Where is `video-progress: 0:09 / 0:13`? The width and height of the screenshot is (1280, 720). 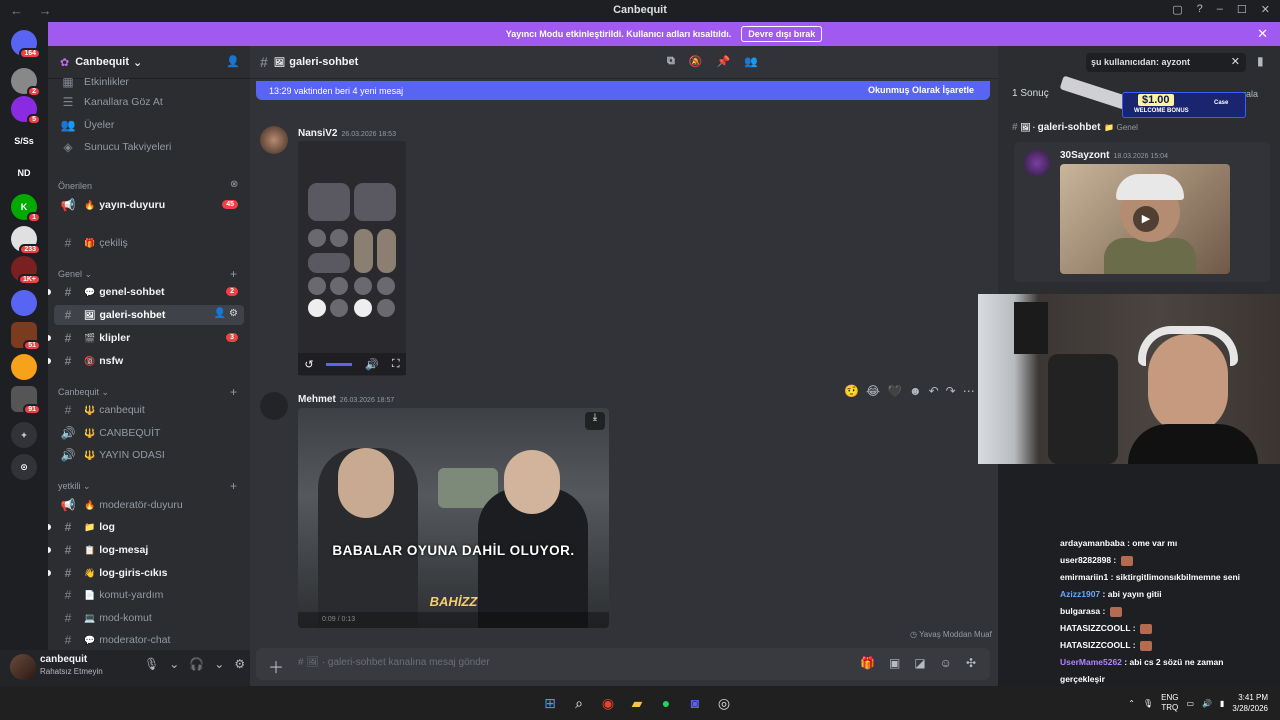
video-progress: 0:09 / 0:13 is located at coordinates (453, 620).